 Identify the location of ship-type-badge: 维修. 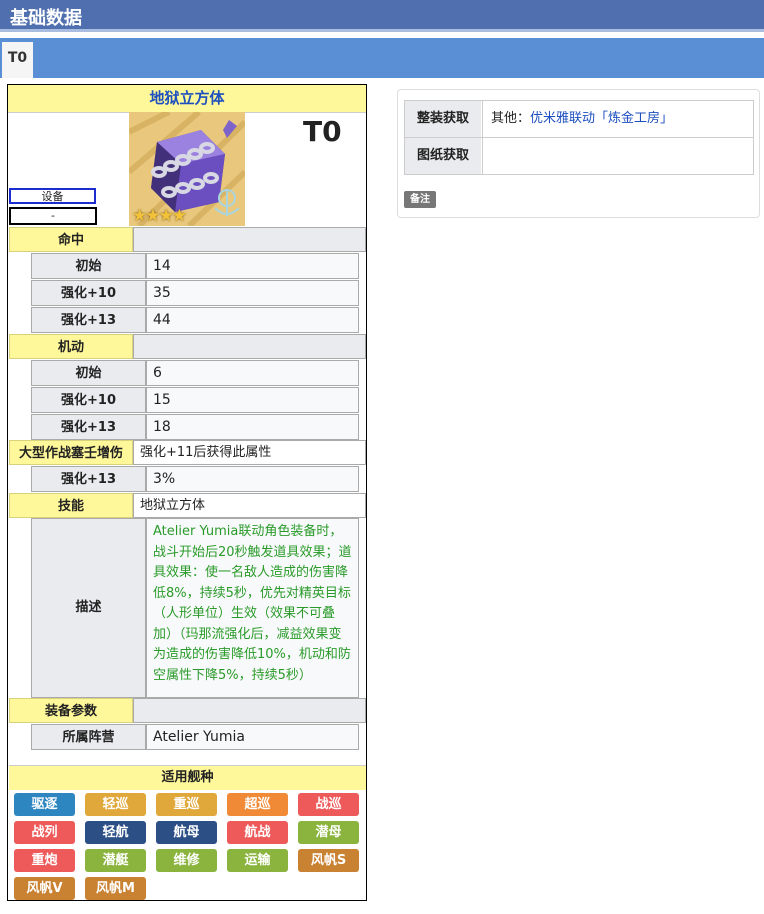
(186, 860).